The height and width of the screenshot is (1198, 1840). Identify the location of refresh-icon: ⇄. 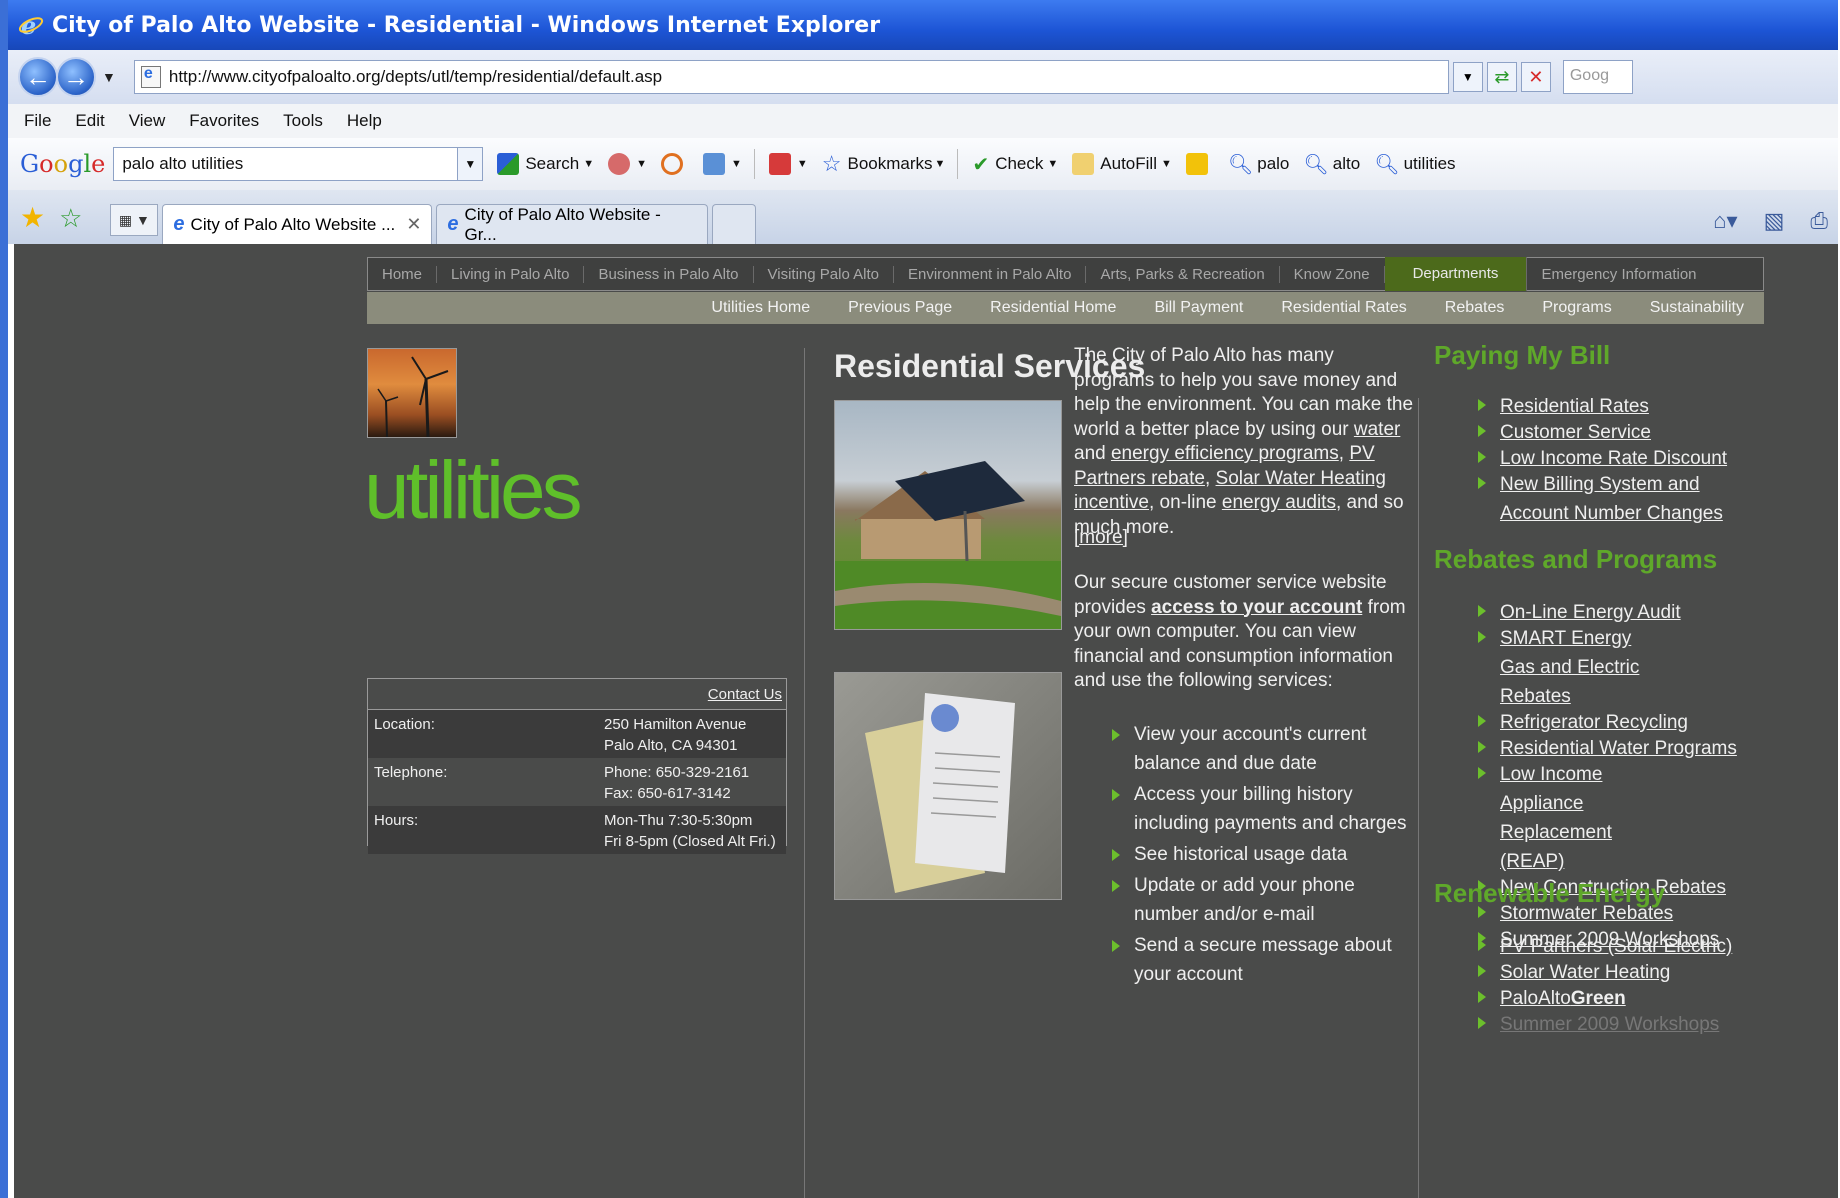
(1501, 77).